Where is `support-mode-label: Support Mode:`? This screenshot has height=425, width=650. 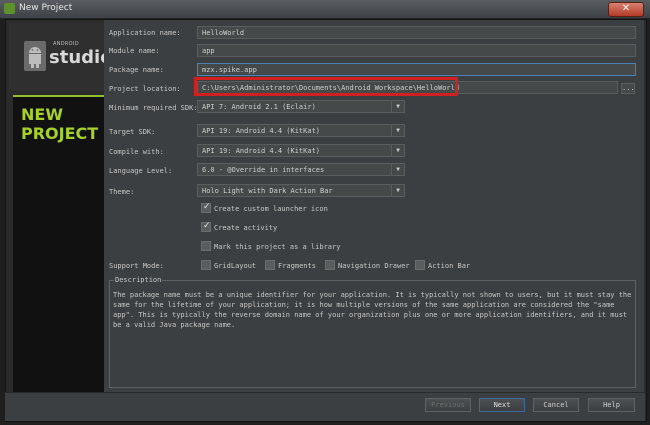 support-mode-label: Support Mode: is located at coordinates (136, 266).